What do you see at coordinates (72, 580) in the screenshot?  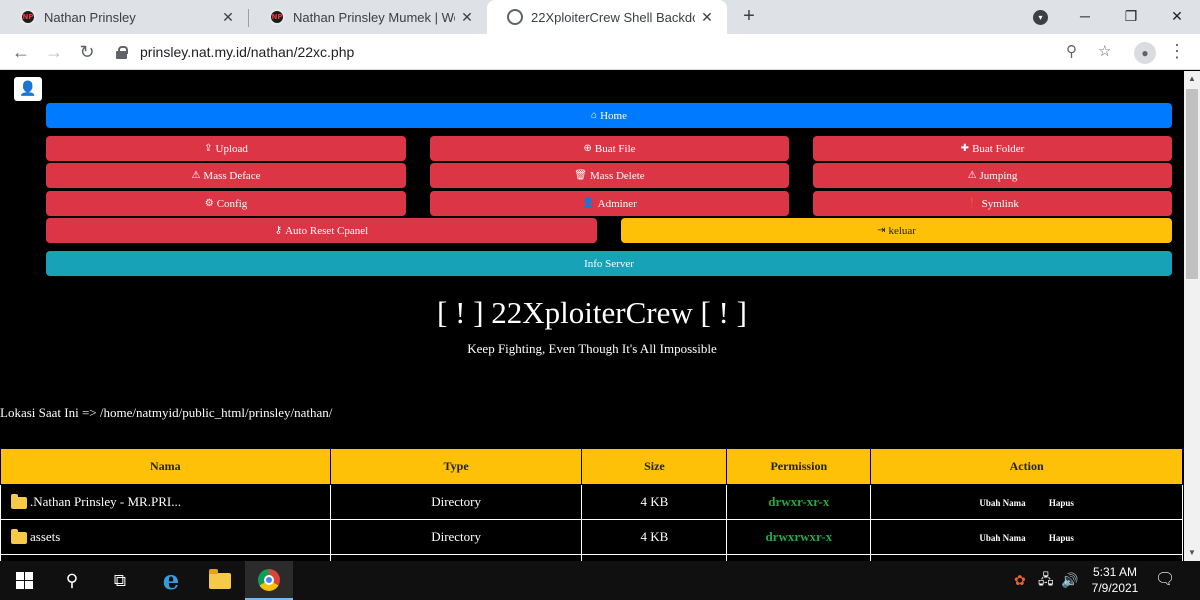 I see `search-icon: ⚲` at bounding box center [72, 580].